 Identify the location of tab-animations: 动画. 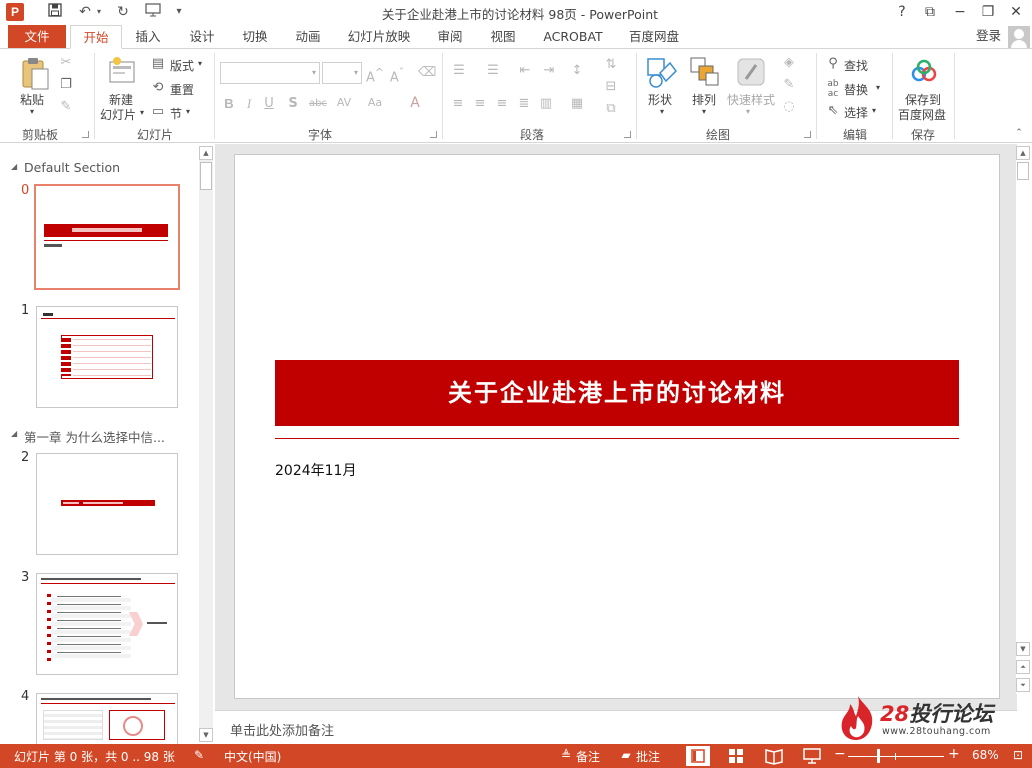
(308, 37).